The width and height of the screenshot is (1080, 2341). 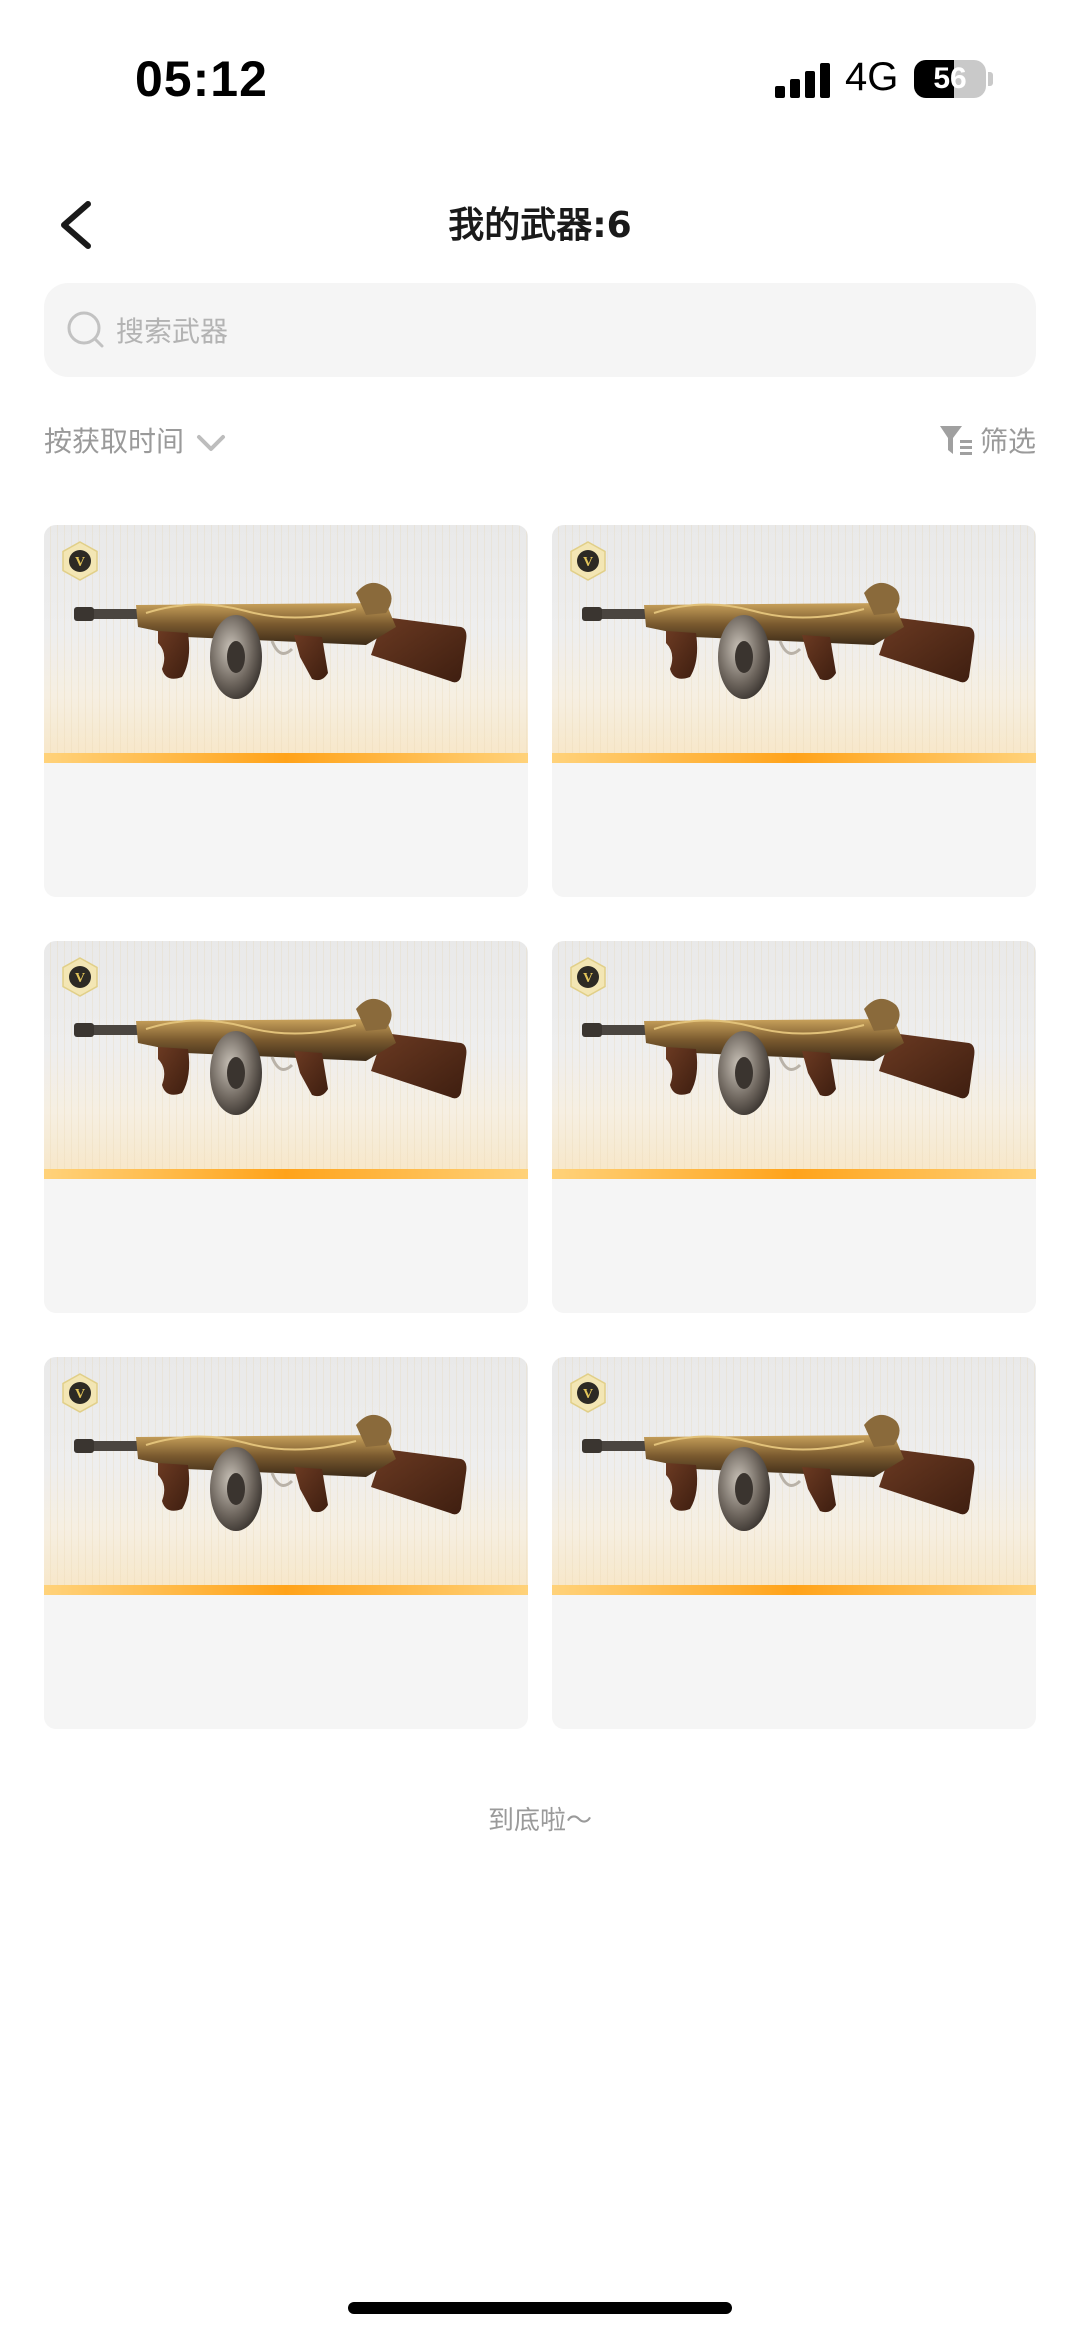 What do you see at coordinates (540, 2308) in the screenshot?
I see `home-indicator` at bounding box center [540, 2308].